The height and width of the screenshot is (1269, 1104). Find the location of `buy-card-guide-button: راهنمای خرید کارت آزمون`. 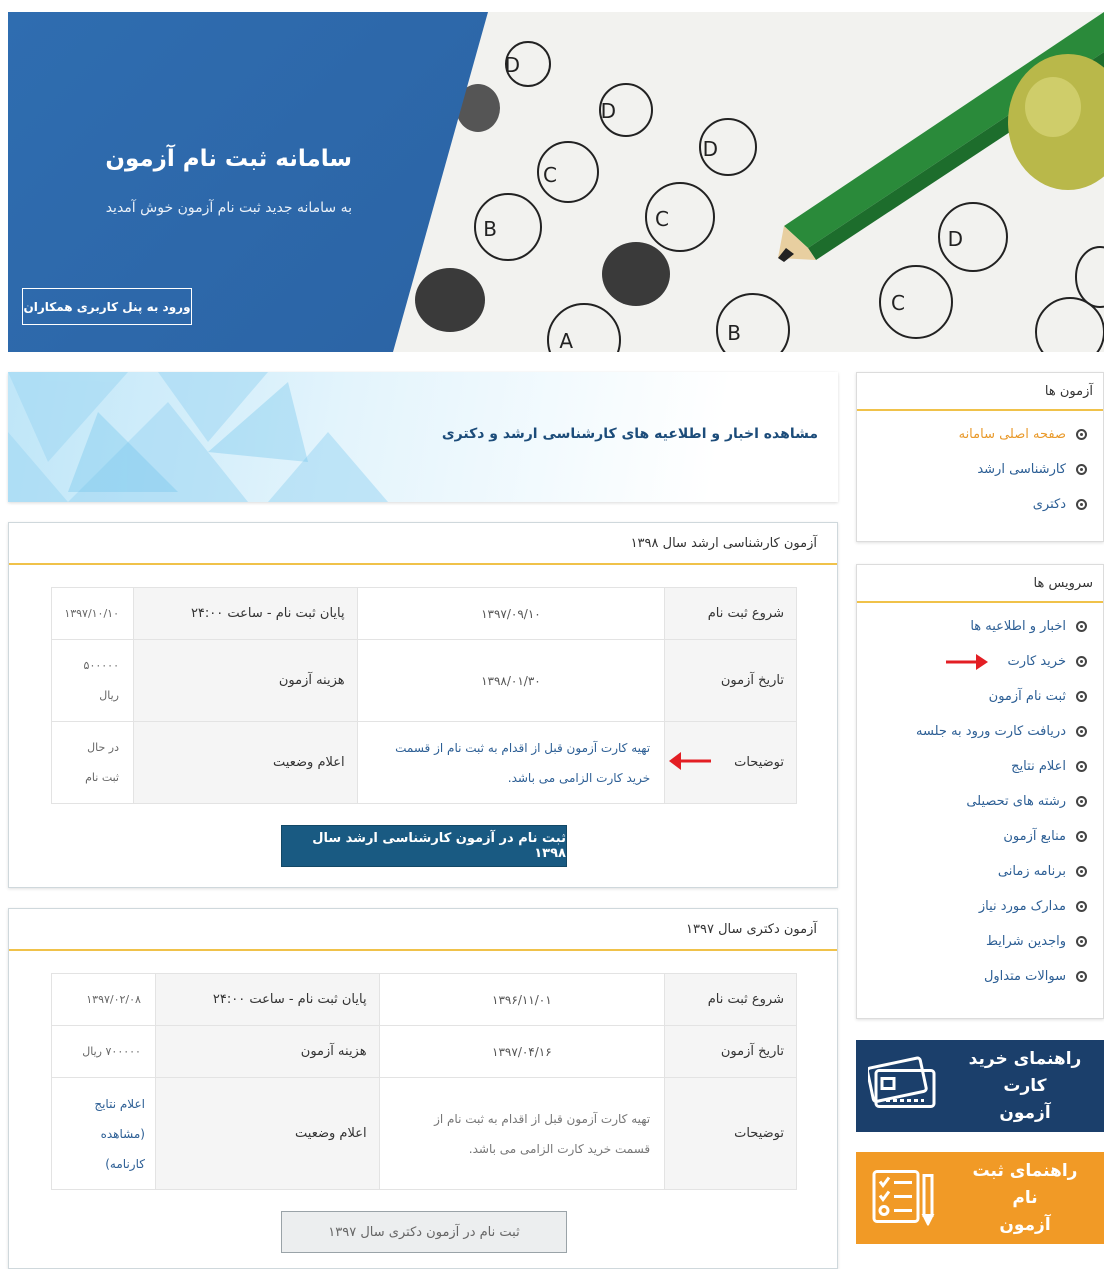

buy-card-guide-button: راهنمای خرید کارت آزمون is located at coordinates (980, 1086).